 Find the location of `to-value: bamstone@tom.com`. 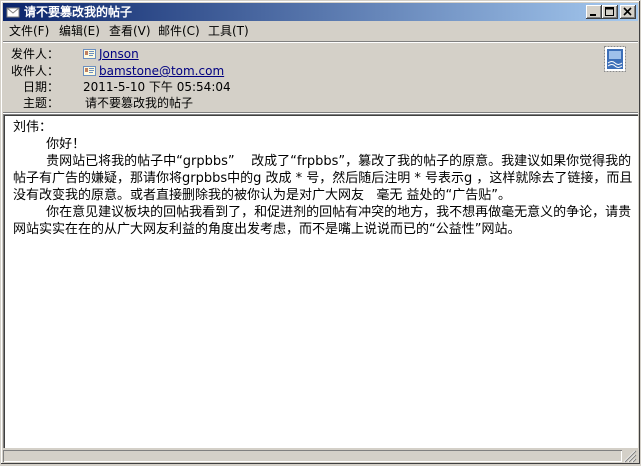

to-value: bamstone@tom.com is located at coordinates (161, 71).